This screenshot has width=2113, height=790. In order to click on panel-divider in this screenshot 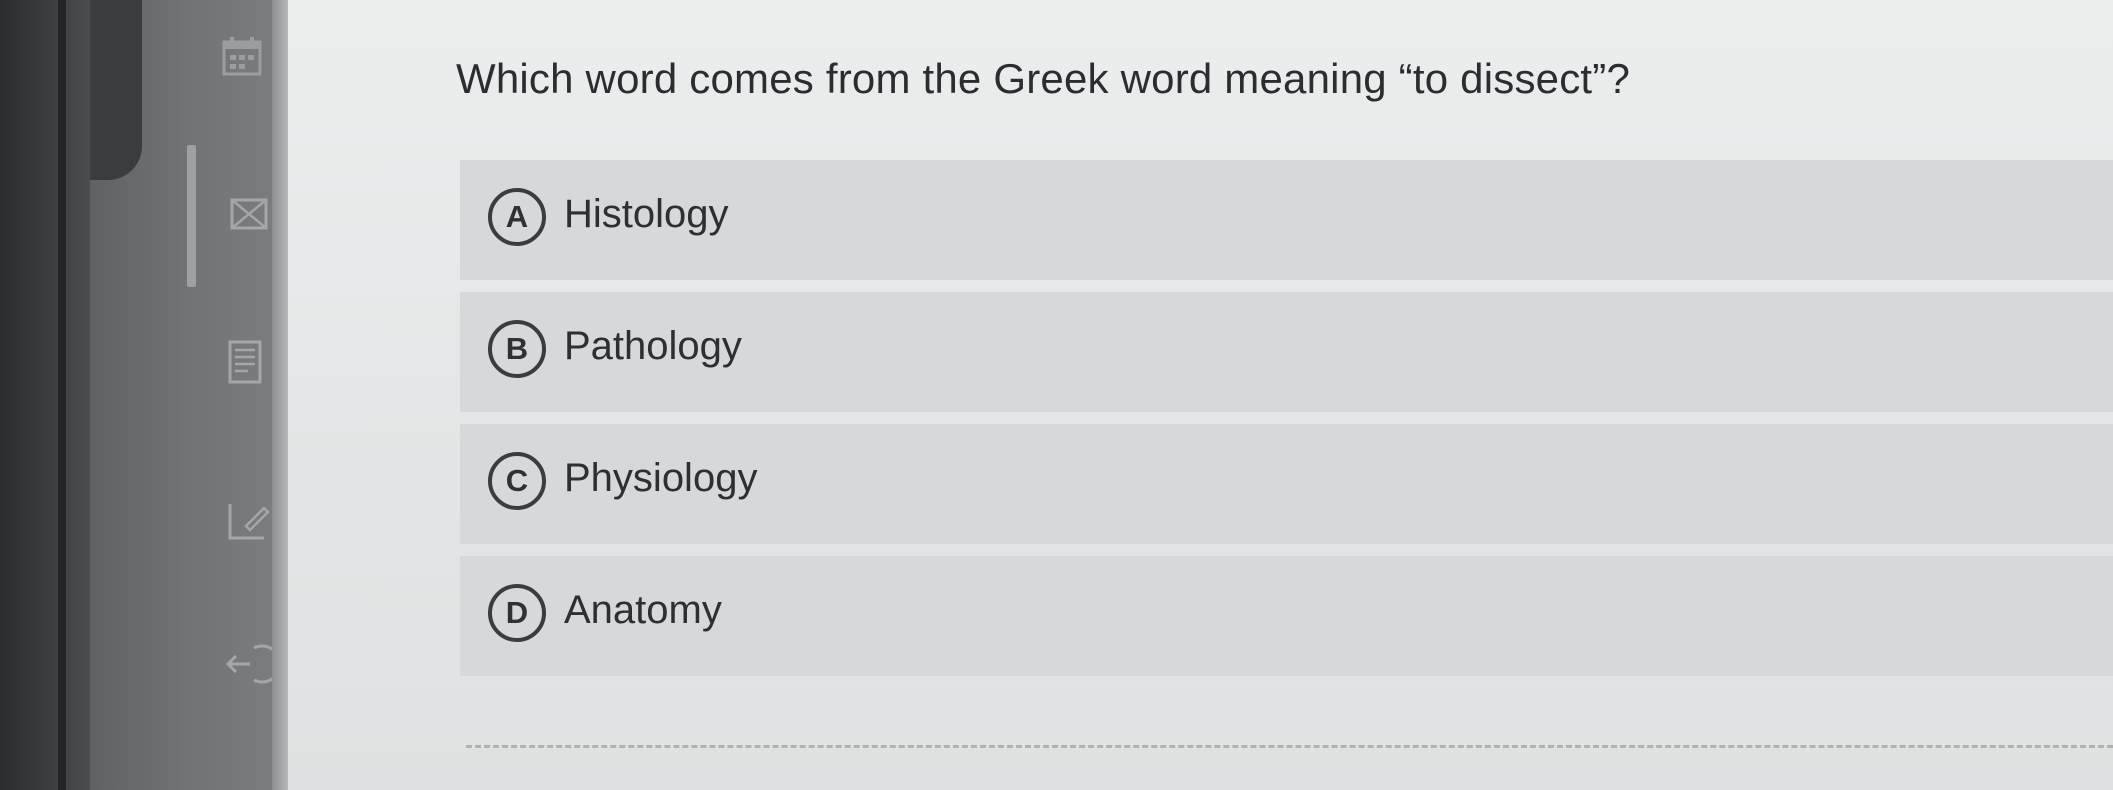, I will do `click(280, 395)`.